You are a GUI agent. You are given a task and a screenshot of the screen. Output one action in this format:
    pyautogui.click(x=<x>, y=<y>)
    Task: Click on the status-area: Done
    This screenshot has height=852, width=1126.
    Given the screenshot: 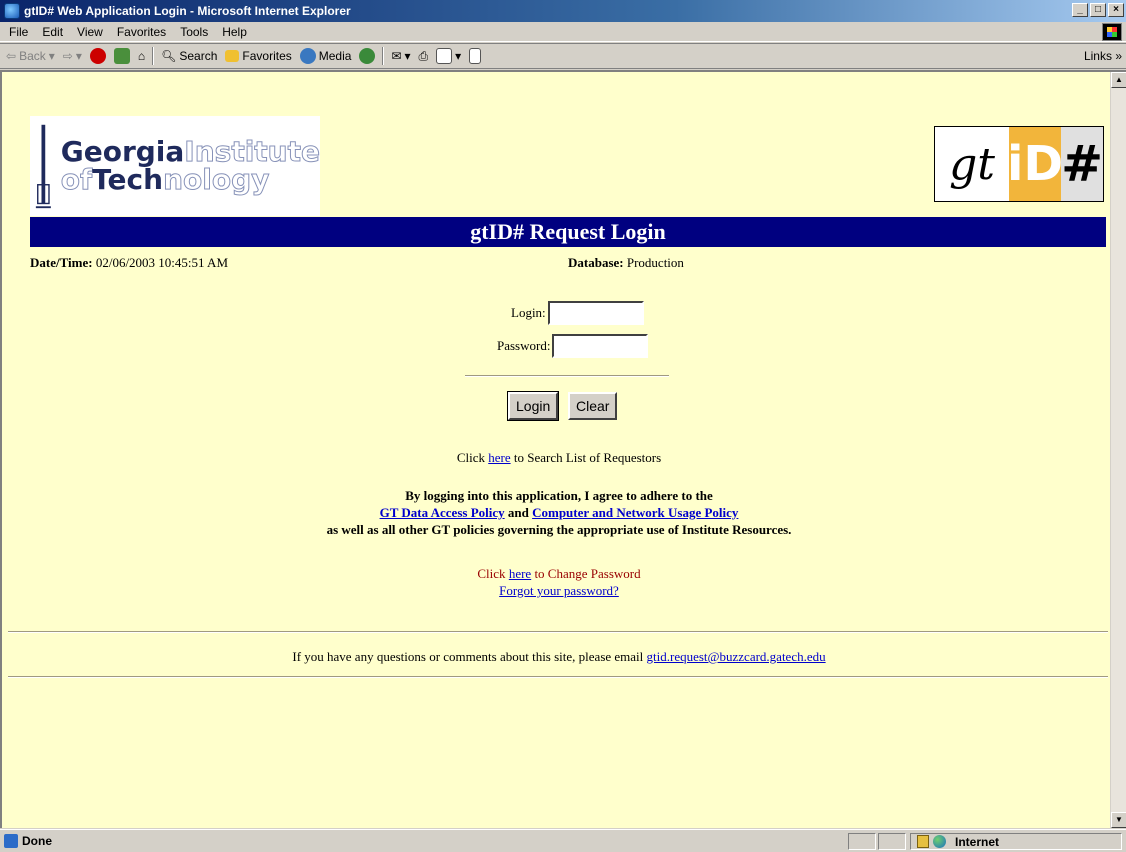 What is the action you would take?
    pyautogui.click(x=26, y=841)
    